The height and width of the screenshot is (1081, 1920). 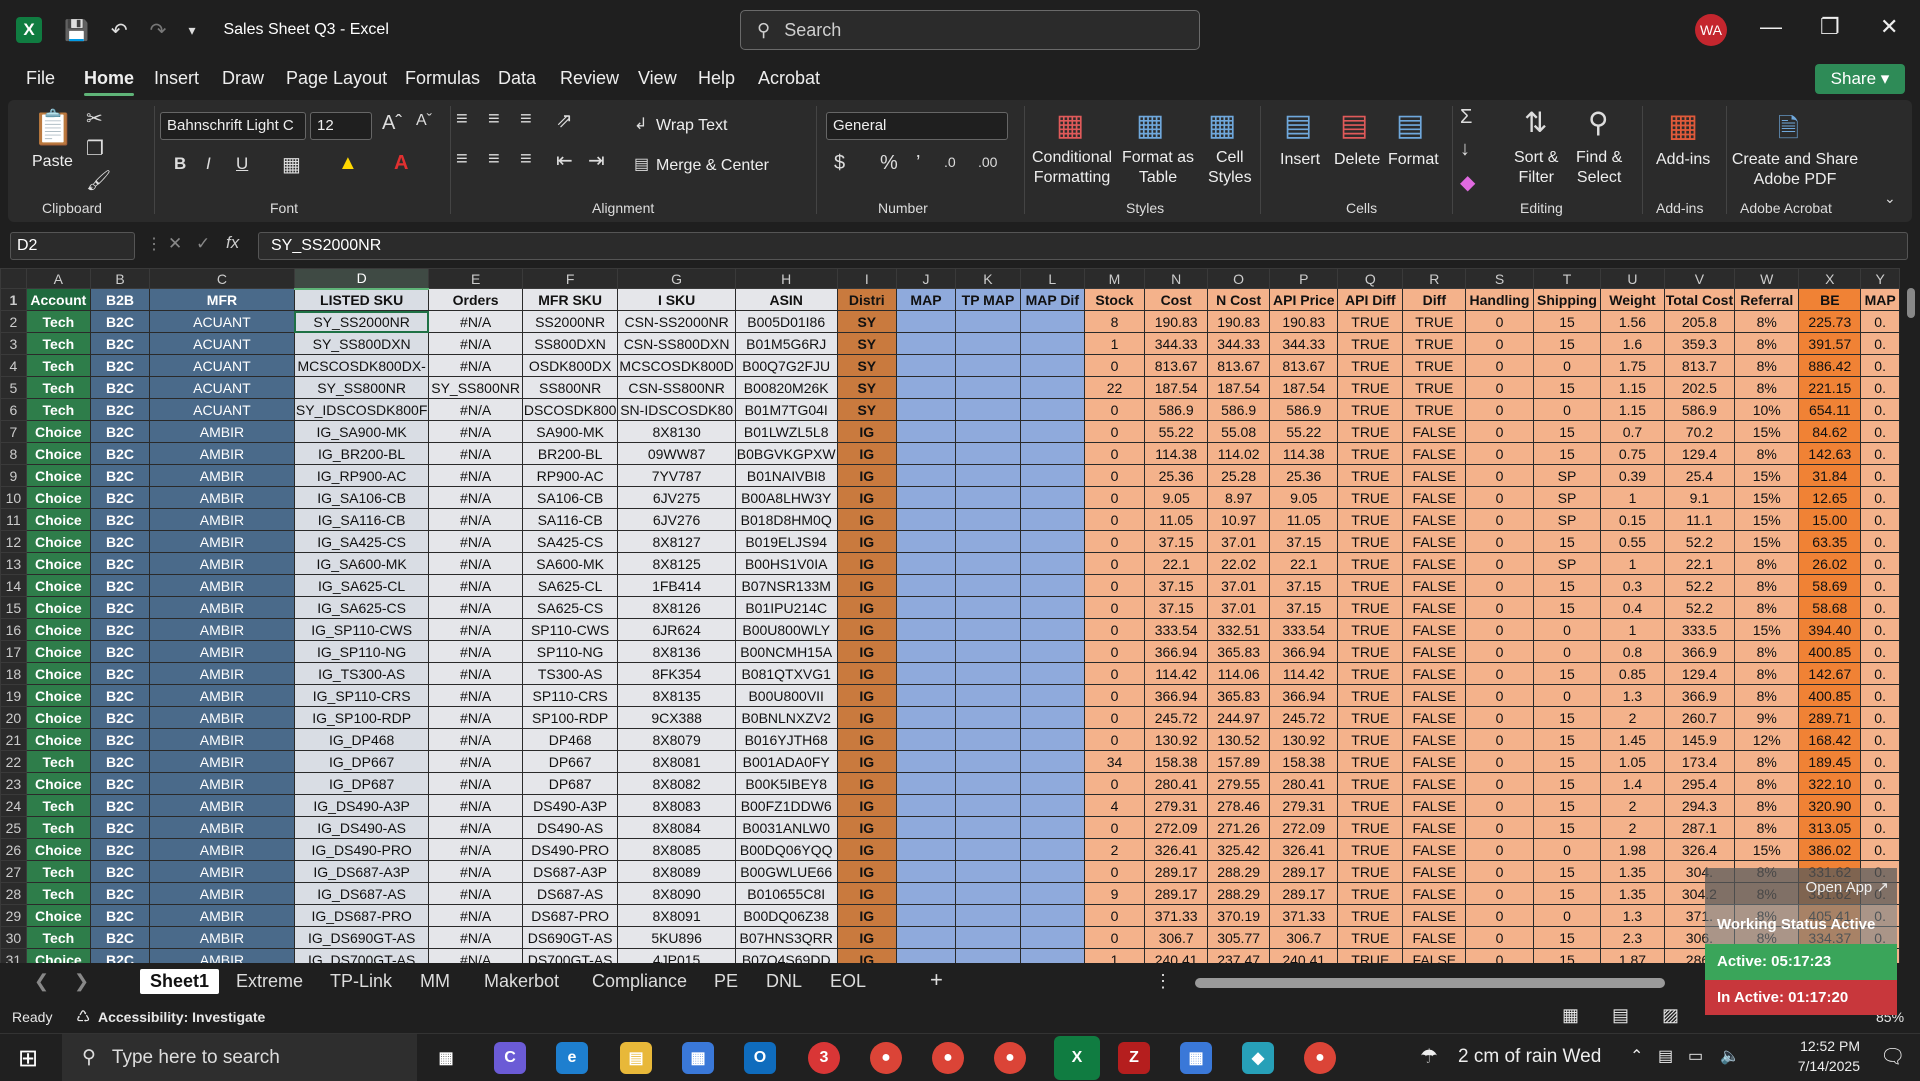 I want to click on data-cell: SY, so click(x=866, y=343).